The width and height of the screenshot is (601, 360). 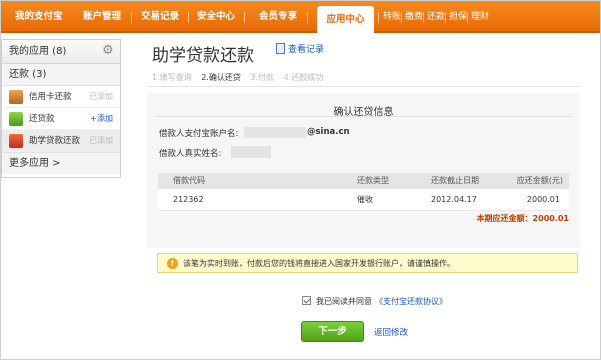 What do you see at coordinates (480, 17) in the screenshot?
I see `nav-finance-link: 理财` at bounding box center [480, 17].